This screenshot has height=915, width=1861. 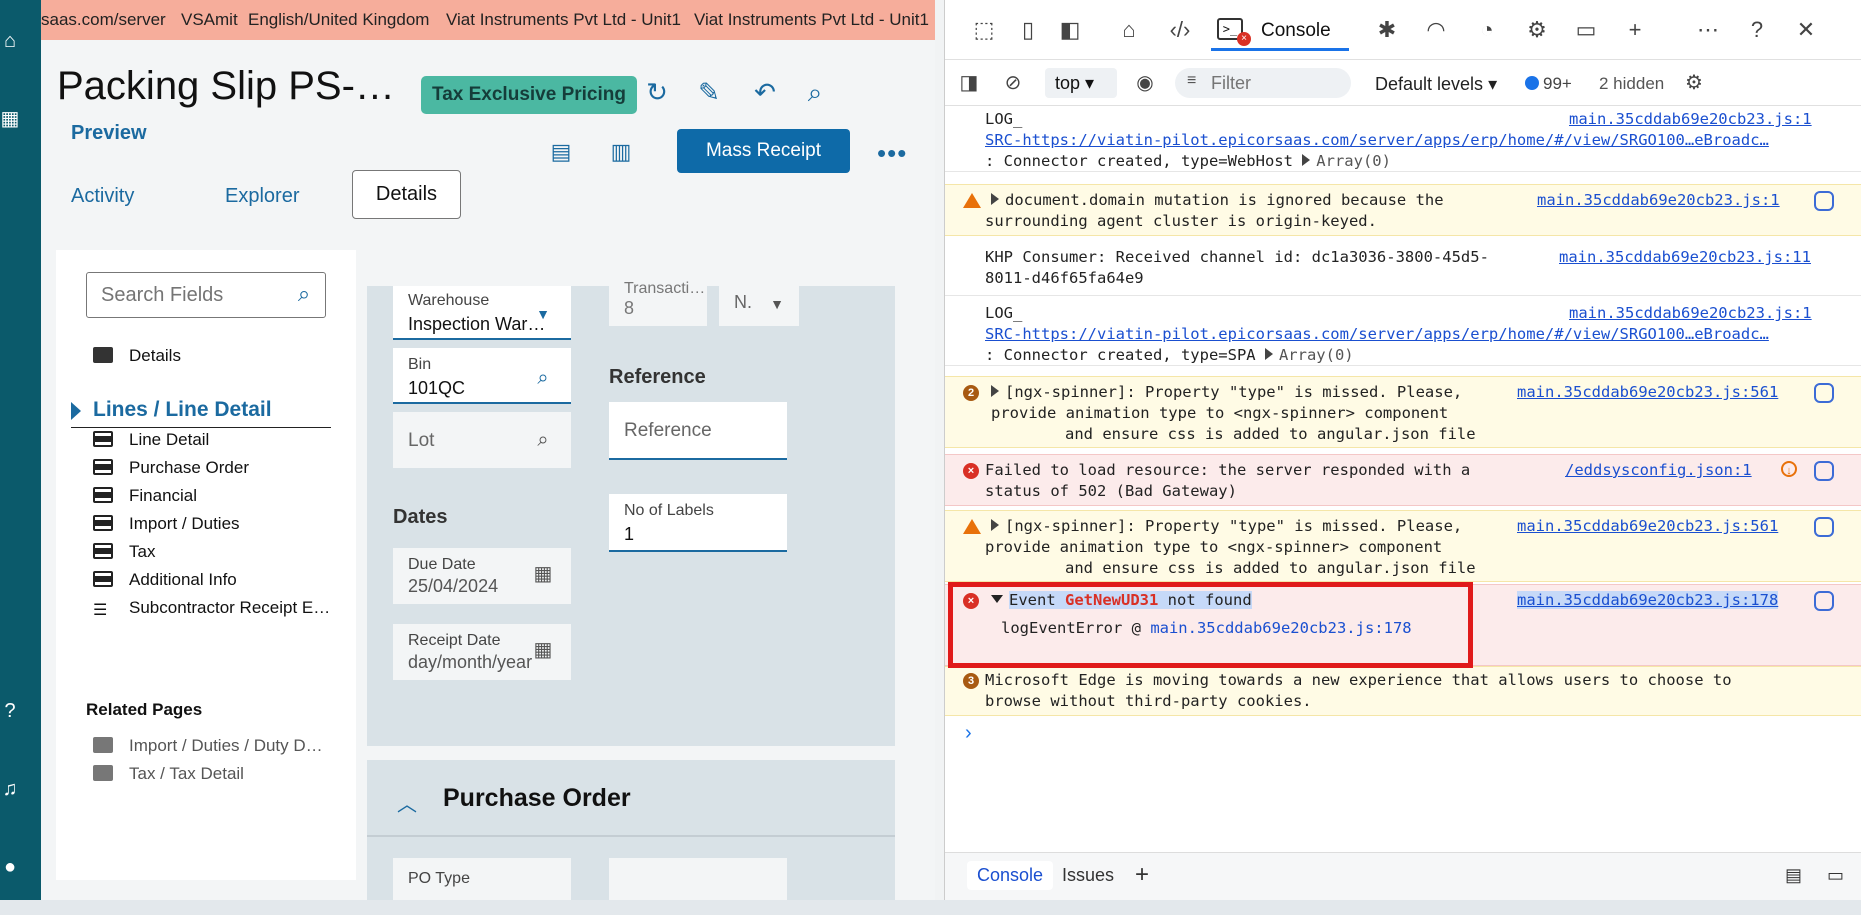 What do you see at coordinates (482, 376) in the screenshot?
I see `bin-field: Bin 101QC ⌕` at bounding box center [482, 376].